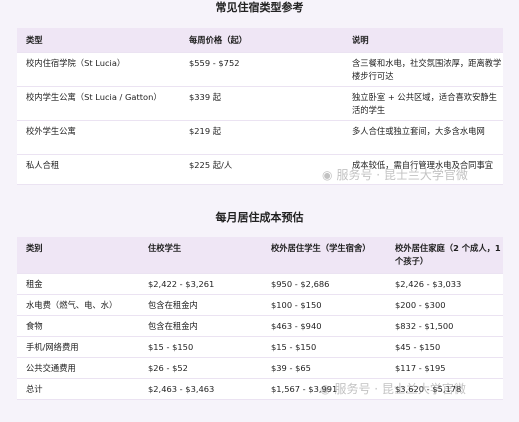  Describe the element at coordinates (324, 326) in the screenshot. I see `cell-off-campus-student: $463 - $940` at that location.